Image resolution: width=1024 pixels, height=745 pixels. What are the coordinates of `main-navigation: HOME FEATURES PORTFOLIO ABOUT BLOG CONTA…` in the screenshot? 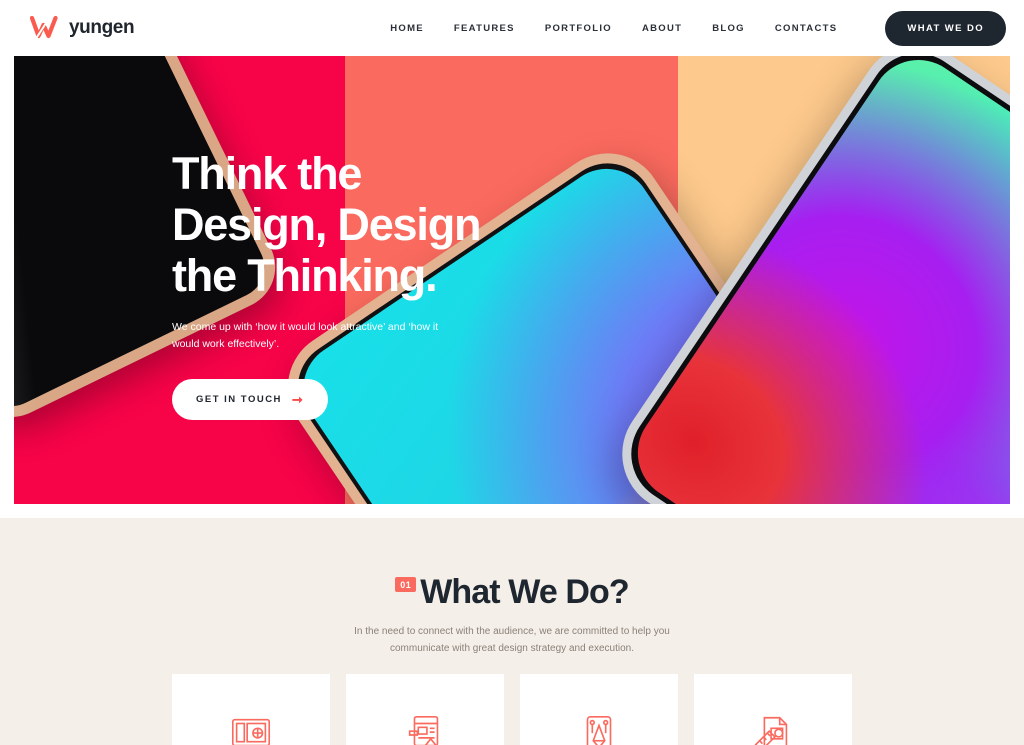 It's located at (698, 28).